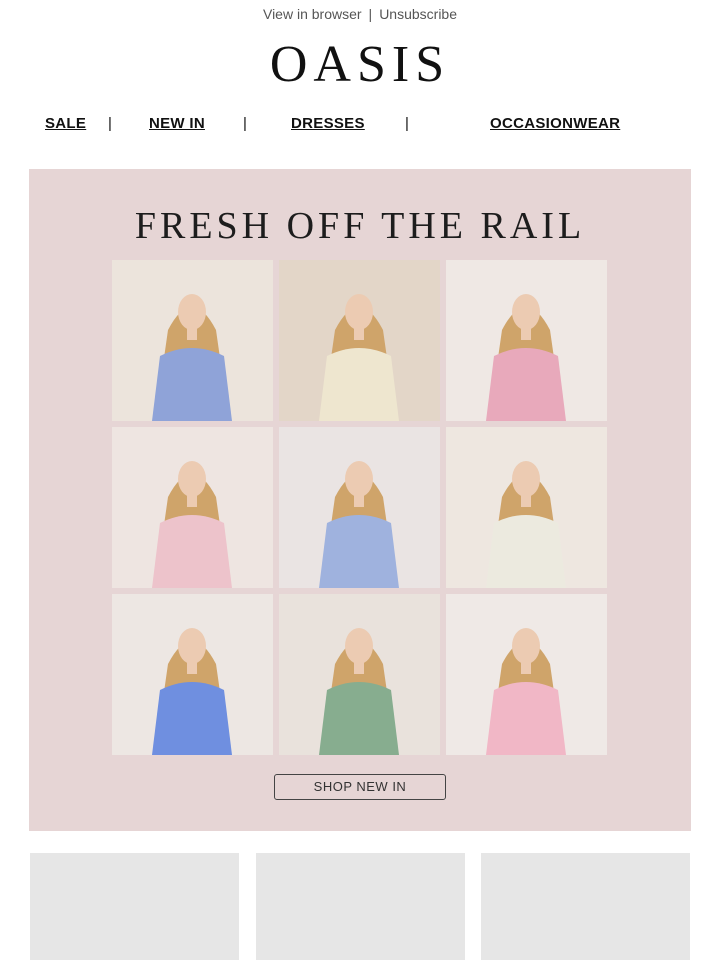 This screenshot has height=960, width=720. What do you see at coordinates (360, 787) in the screenshot?
I see `shop-new-in-button: SHOP NEW IN` at bounding box center [360, 787].